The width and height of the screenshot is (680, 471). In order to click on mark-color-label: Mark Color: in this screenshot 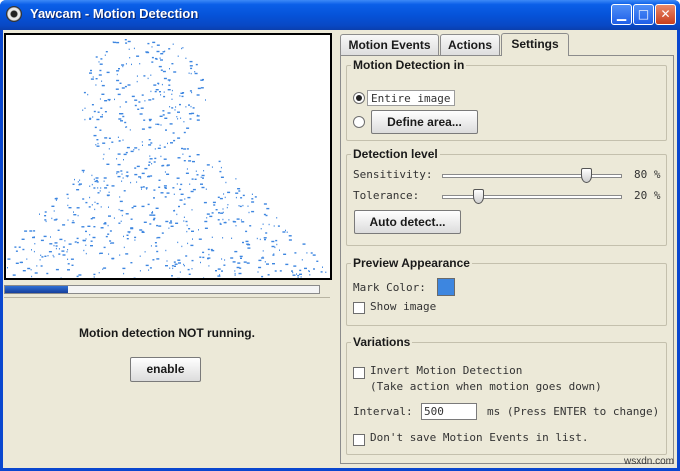, I will do `click(389, 287)`.